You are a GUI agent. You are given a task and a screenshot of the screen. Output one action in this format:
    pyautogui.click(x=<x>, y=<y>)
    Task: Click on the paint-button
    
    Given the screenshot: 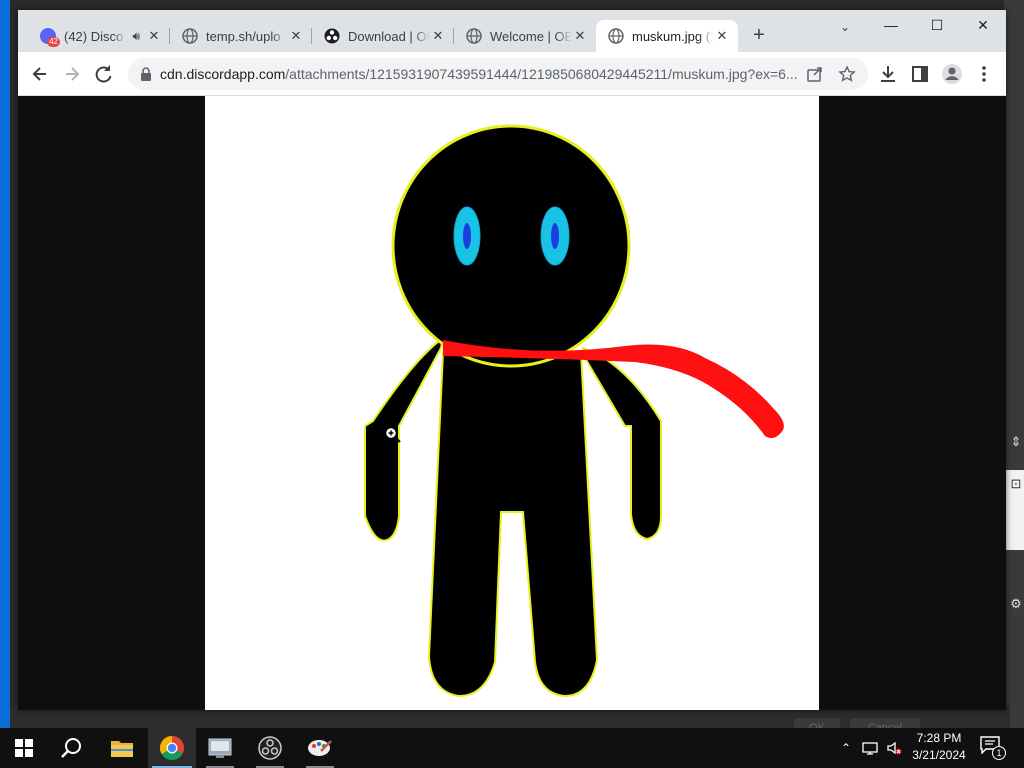 What is the action you would take?
    pyautogui.click(x=320, y=748)
    